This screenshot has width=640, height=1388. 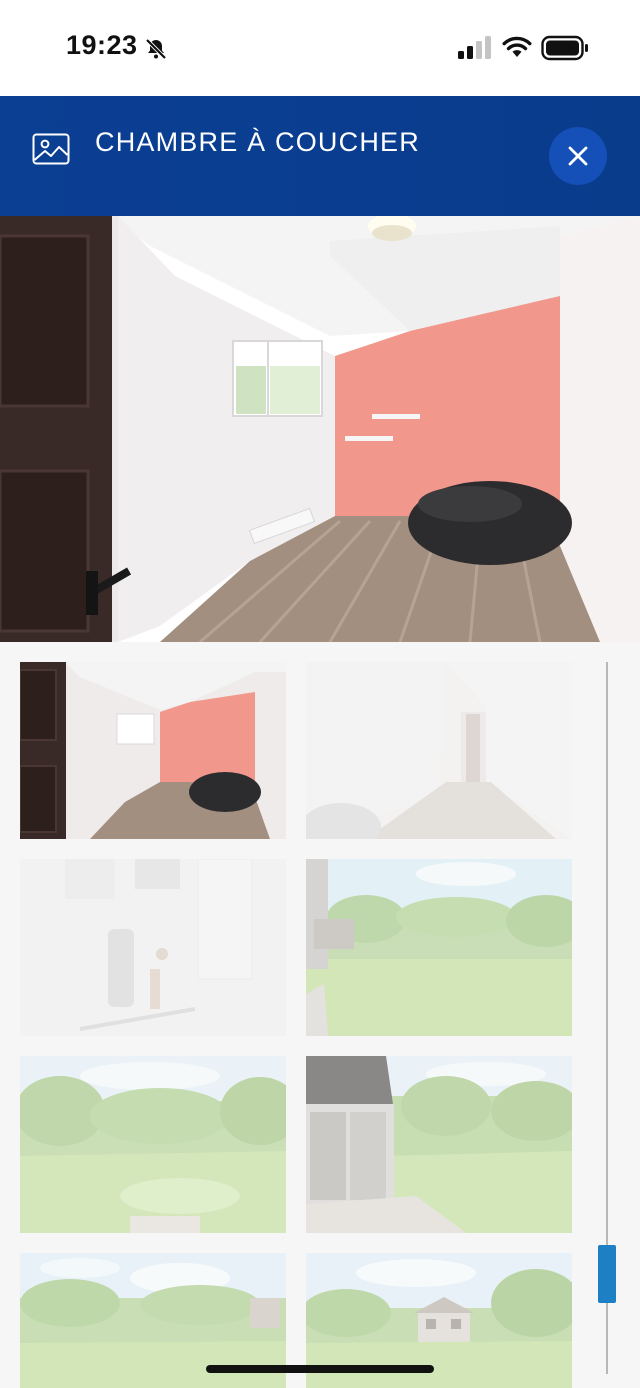 I want to click on status-bar: 19:23, so click(x=320, y=48).